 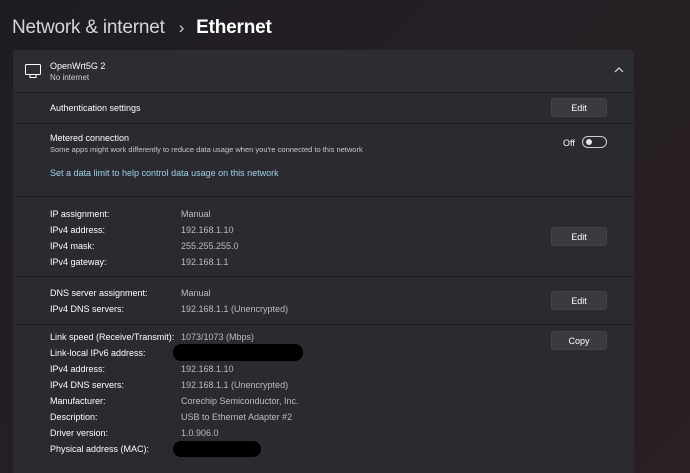 What do you see at coordinates (579, 107) in the screenshot?
I see `authentication-edit-button: Edit` at bounding box center [579, 107].